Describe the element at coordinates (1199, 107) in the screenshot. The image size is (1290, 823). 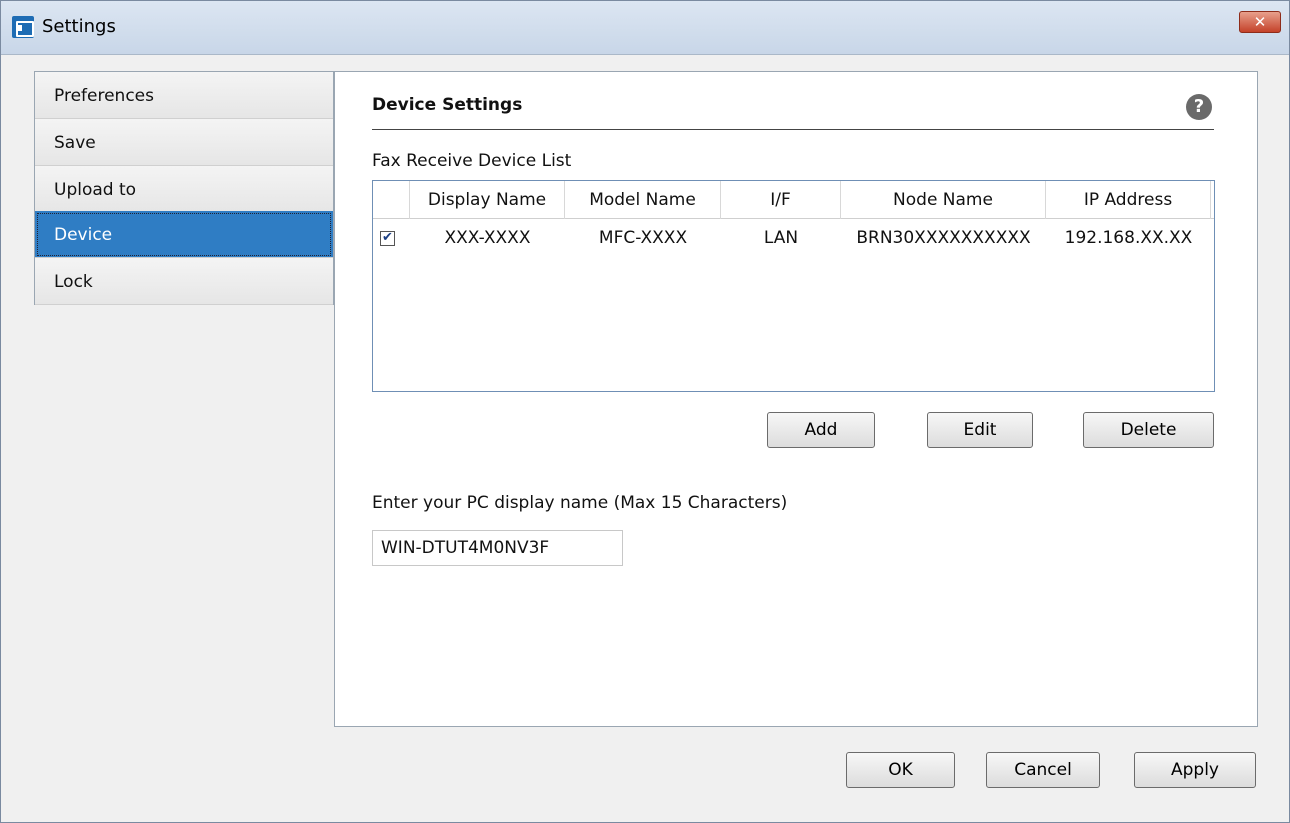
I see `help-icon: ?` at that location.